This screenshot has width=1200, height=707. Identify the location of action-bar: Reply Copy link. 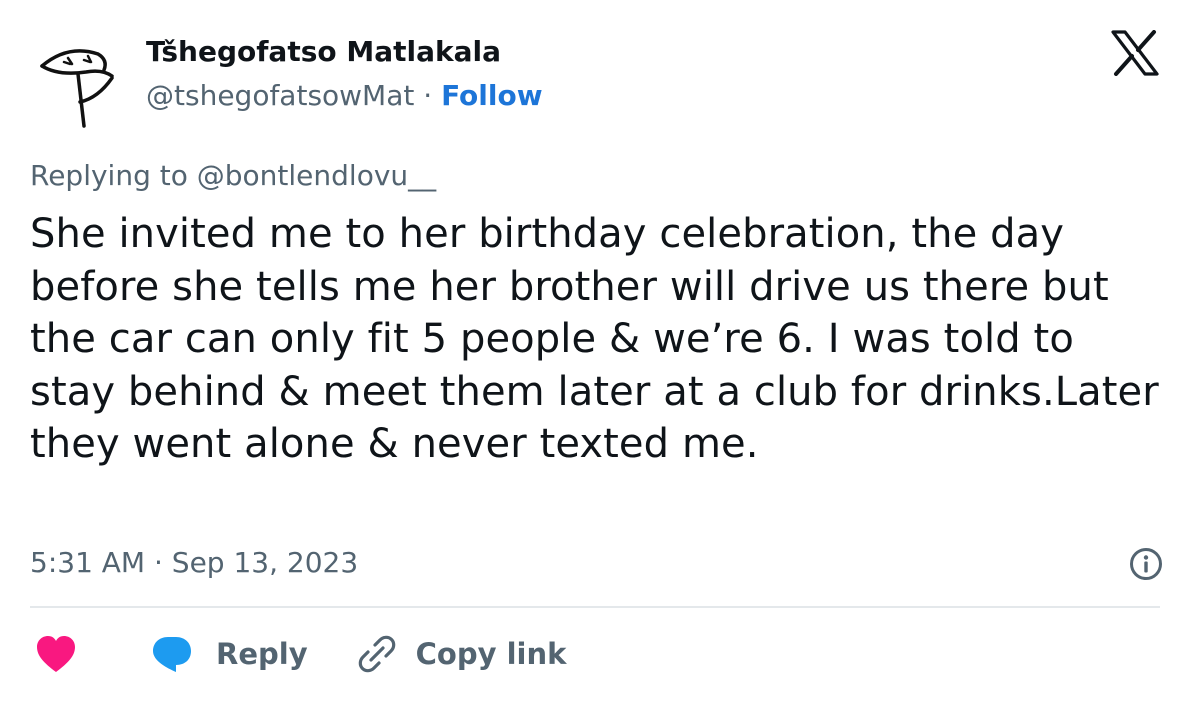
(298, 654).